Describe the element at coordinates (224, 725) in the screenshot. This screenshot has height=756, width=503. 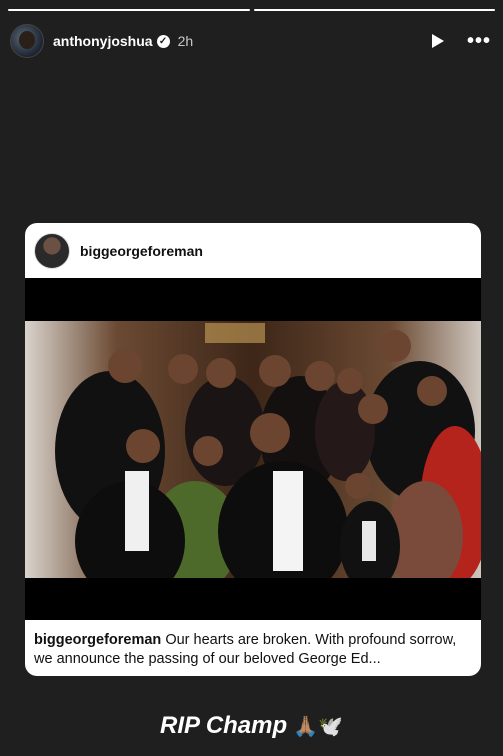
I see `sticker-text: RIP Champ` at that location.